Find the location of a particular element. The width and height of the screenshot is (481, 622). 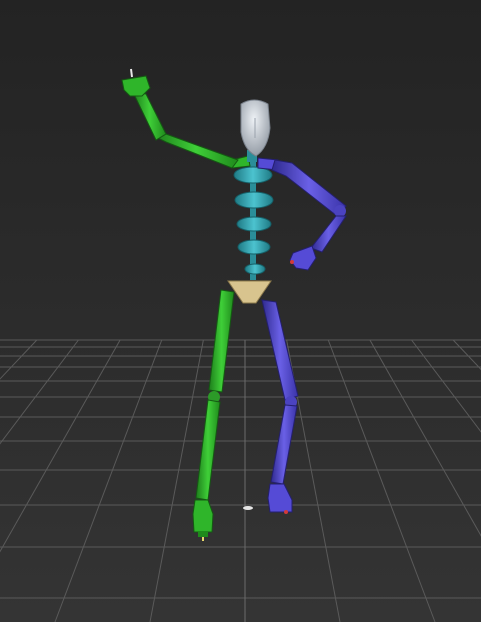

ground-marker is located at coordinates (248, 508).